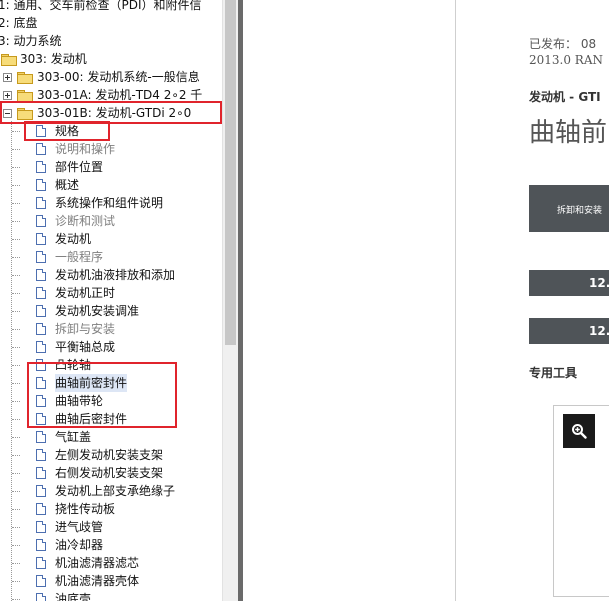 The height and width of the screenshot is (601, 609). I want to click on tree-row: 系统操作和组件说明, so click(111, 203).